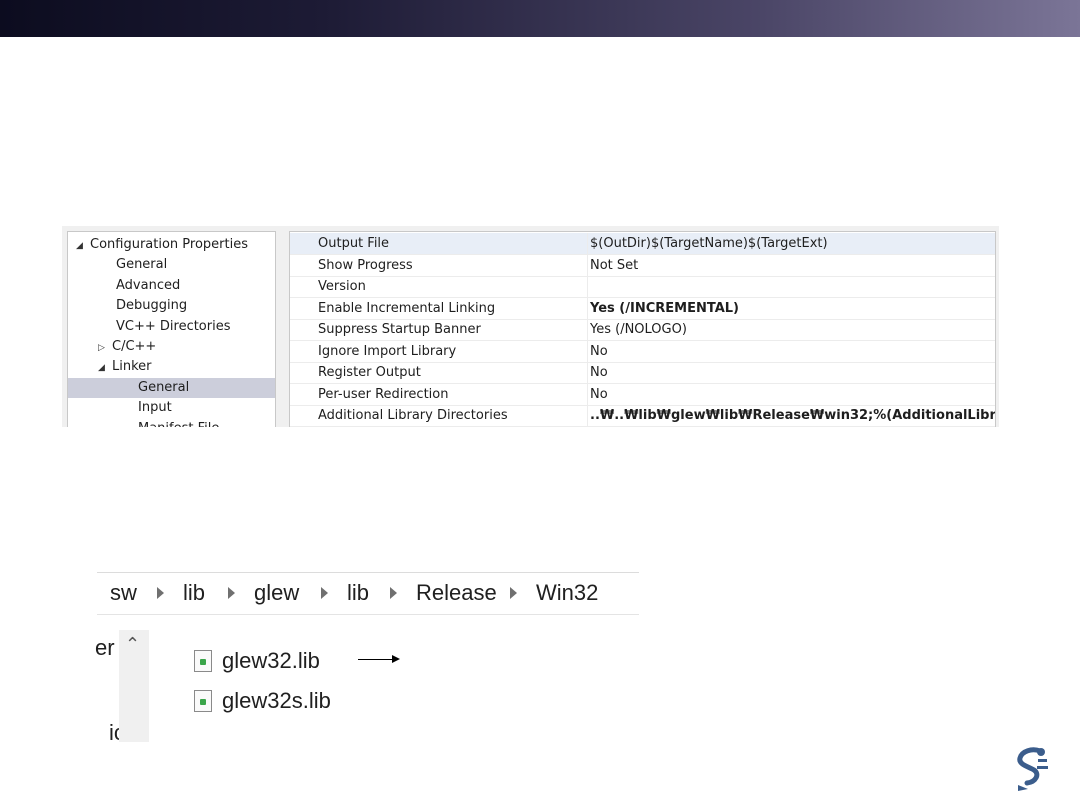  I want to click on property-name: Register Output, so click(369, 372).